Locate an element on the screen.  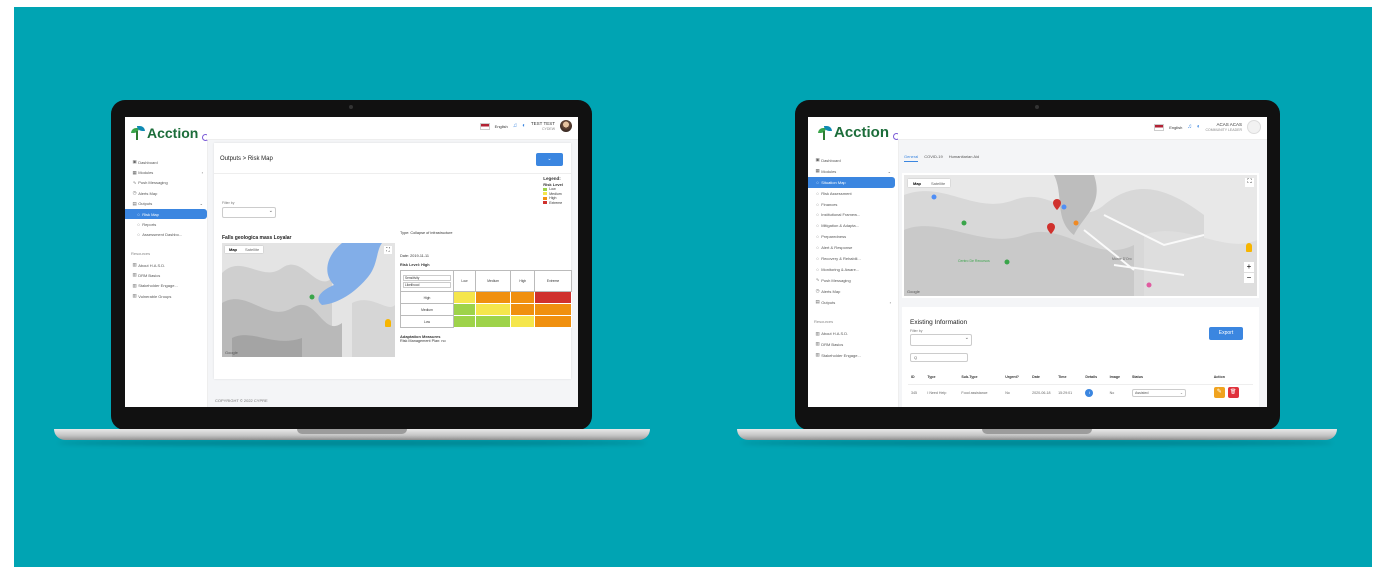
tab-covid-19: COVID-19 is located at coordinates (933, 158).